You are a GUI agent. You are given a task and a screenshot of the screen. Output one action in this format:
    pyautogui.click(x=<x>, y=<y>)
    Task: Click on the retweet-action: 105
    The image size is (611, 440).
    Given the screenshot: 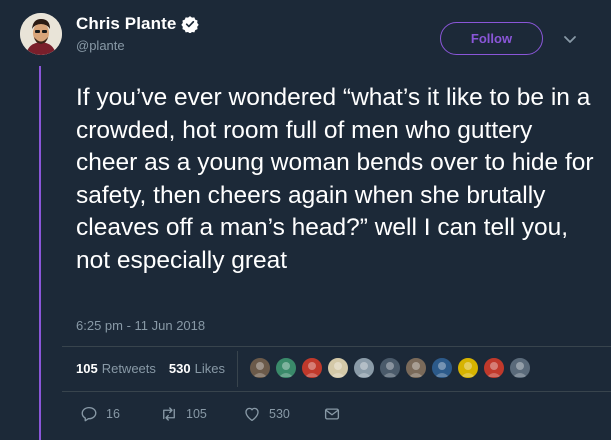 What is the action you would take?
    pyautogui.click(x=201, y=414)
    